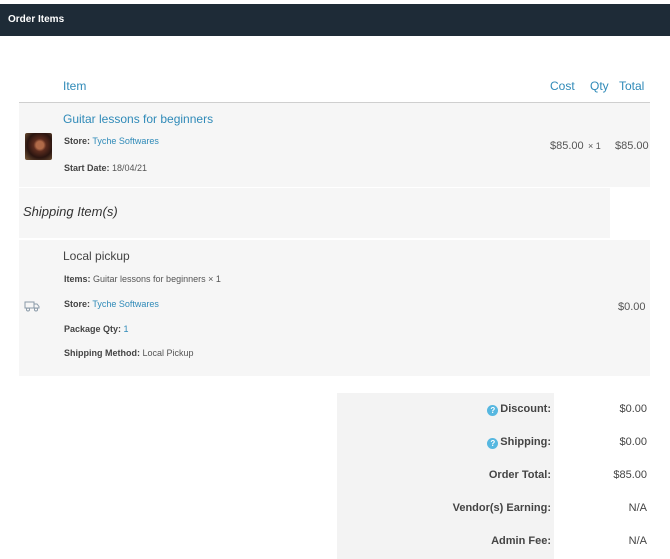  Describe the element at coordinates (501, 508) in the screenshot. I see `vendor-earning-label: Vendor(s) Earning:` at that location.